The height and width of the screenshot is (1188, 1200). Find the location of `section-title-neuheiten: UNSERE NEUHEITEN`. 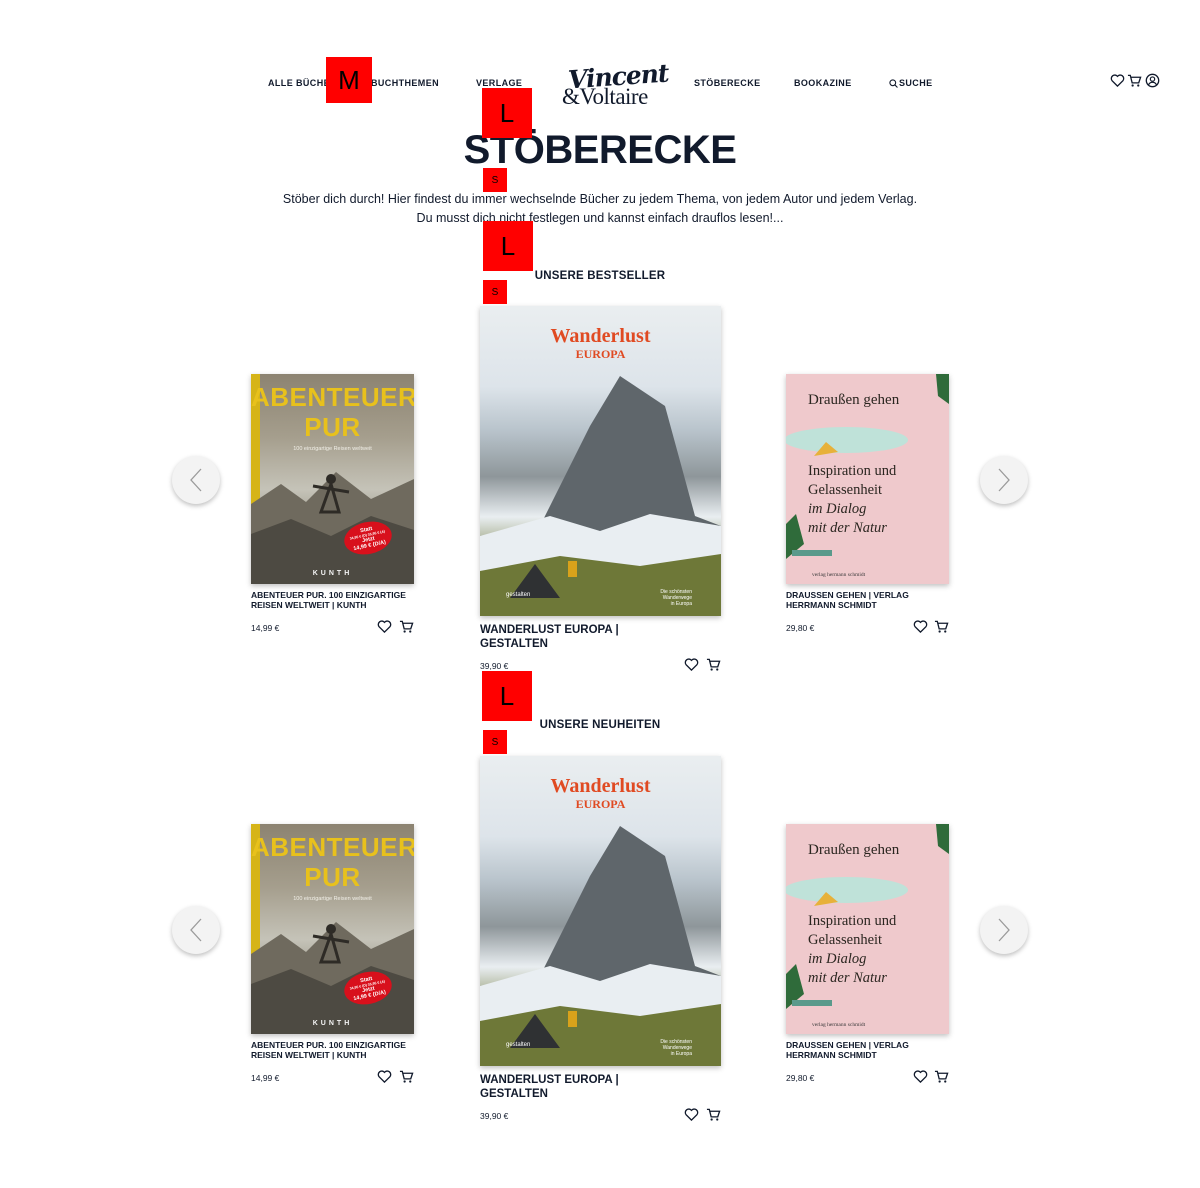

section-title-neuheiten: UNSERE NEUHEITEN is located at coordinates (600, 725).